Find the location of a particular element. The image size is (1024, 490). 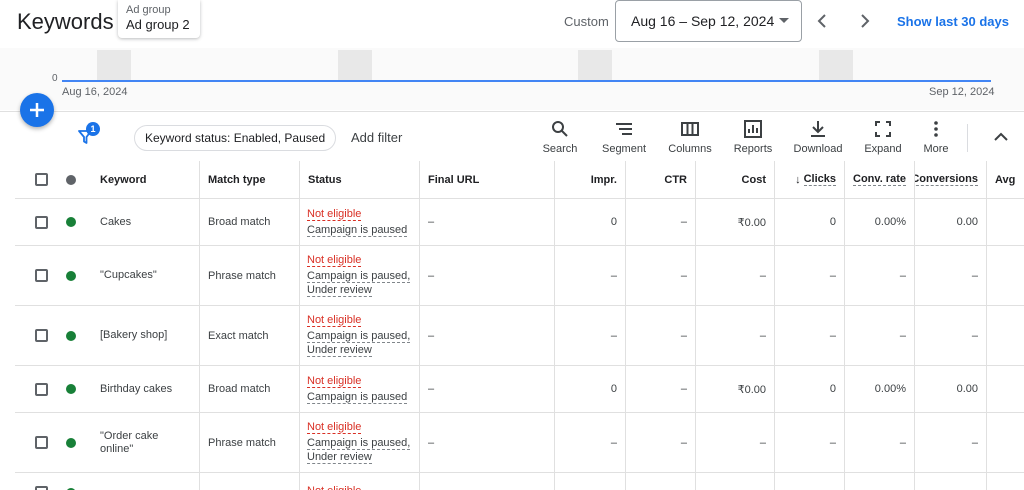

cost-value: – is located at coordinates (762, 442).